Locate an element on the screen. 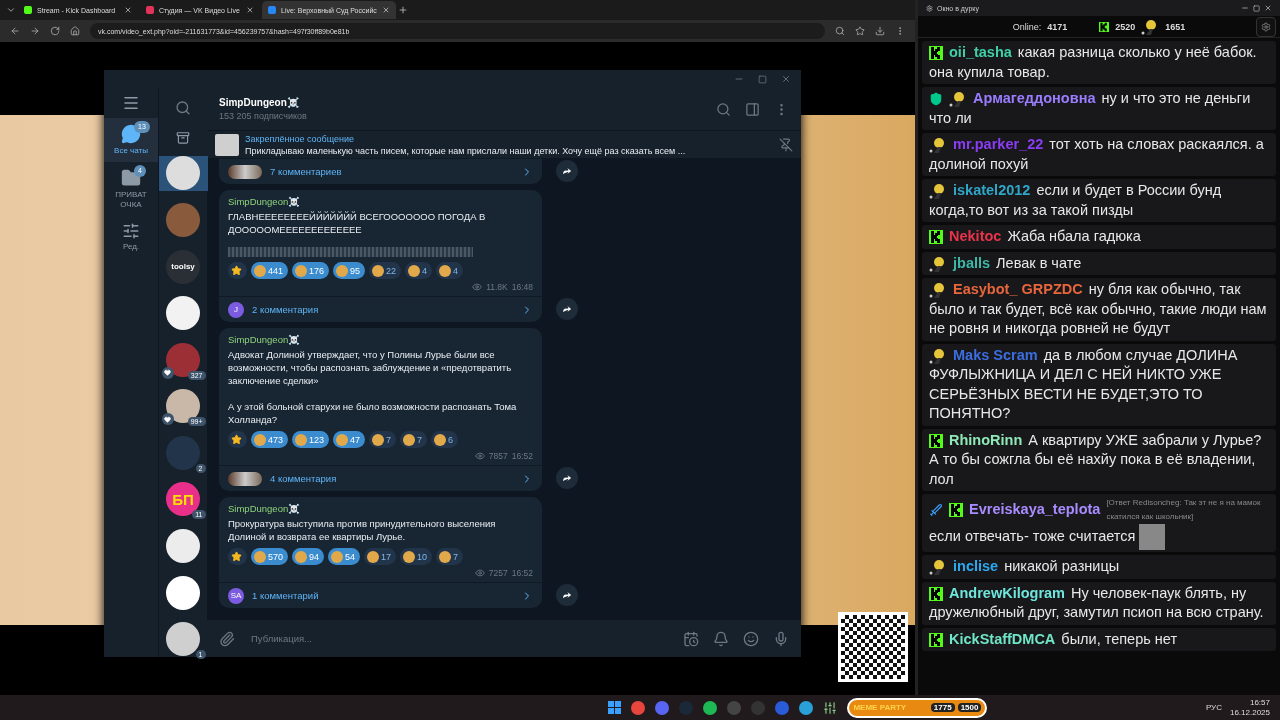  maximize-icon is located at coordinates (1256, 8).